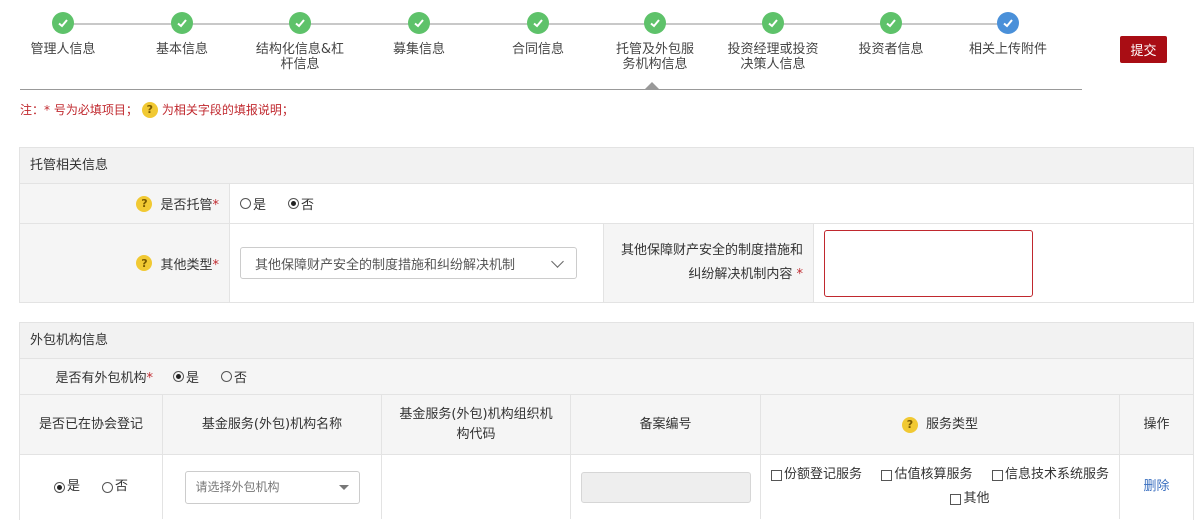  I want to click on step-label: 募集信息, so click(418, 49).